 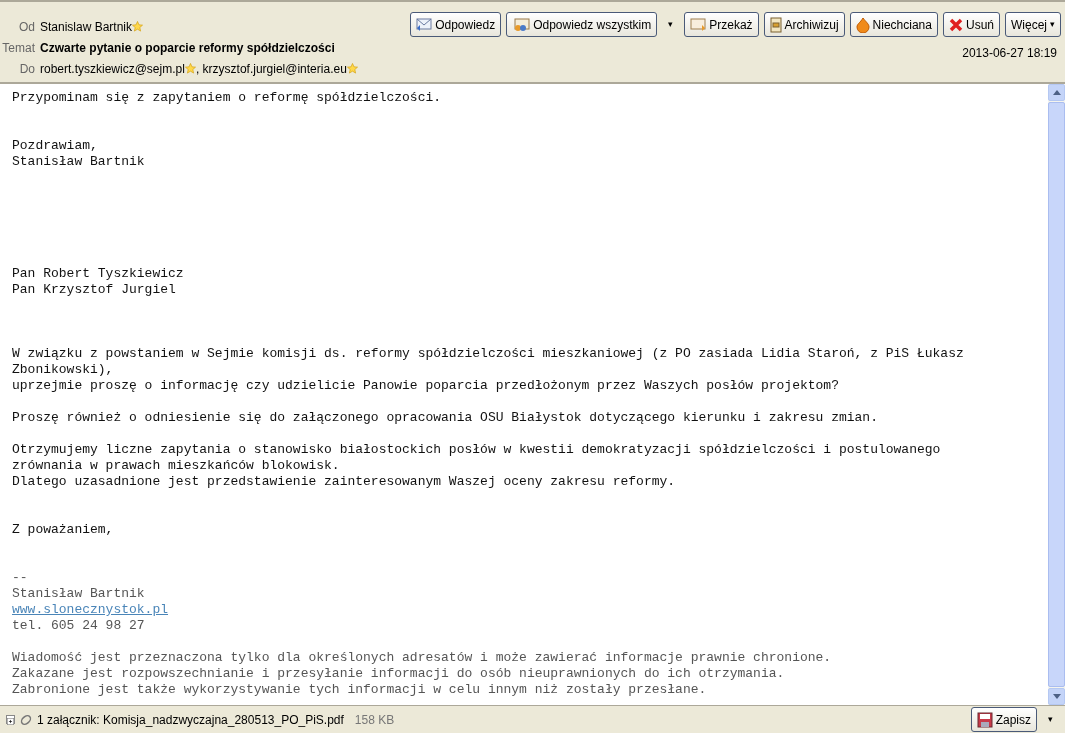 What do you see at coordinates (112, 68) in the screenshot?
I see `contact-name: robert.tyszkiewicz@sejm.pl` at bounding box center [112, 68].